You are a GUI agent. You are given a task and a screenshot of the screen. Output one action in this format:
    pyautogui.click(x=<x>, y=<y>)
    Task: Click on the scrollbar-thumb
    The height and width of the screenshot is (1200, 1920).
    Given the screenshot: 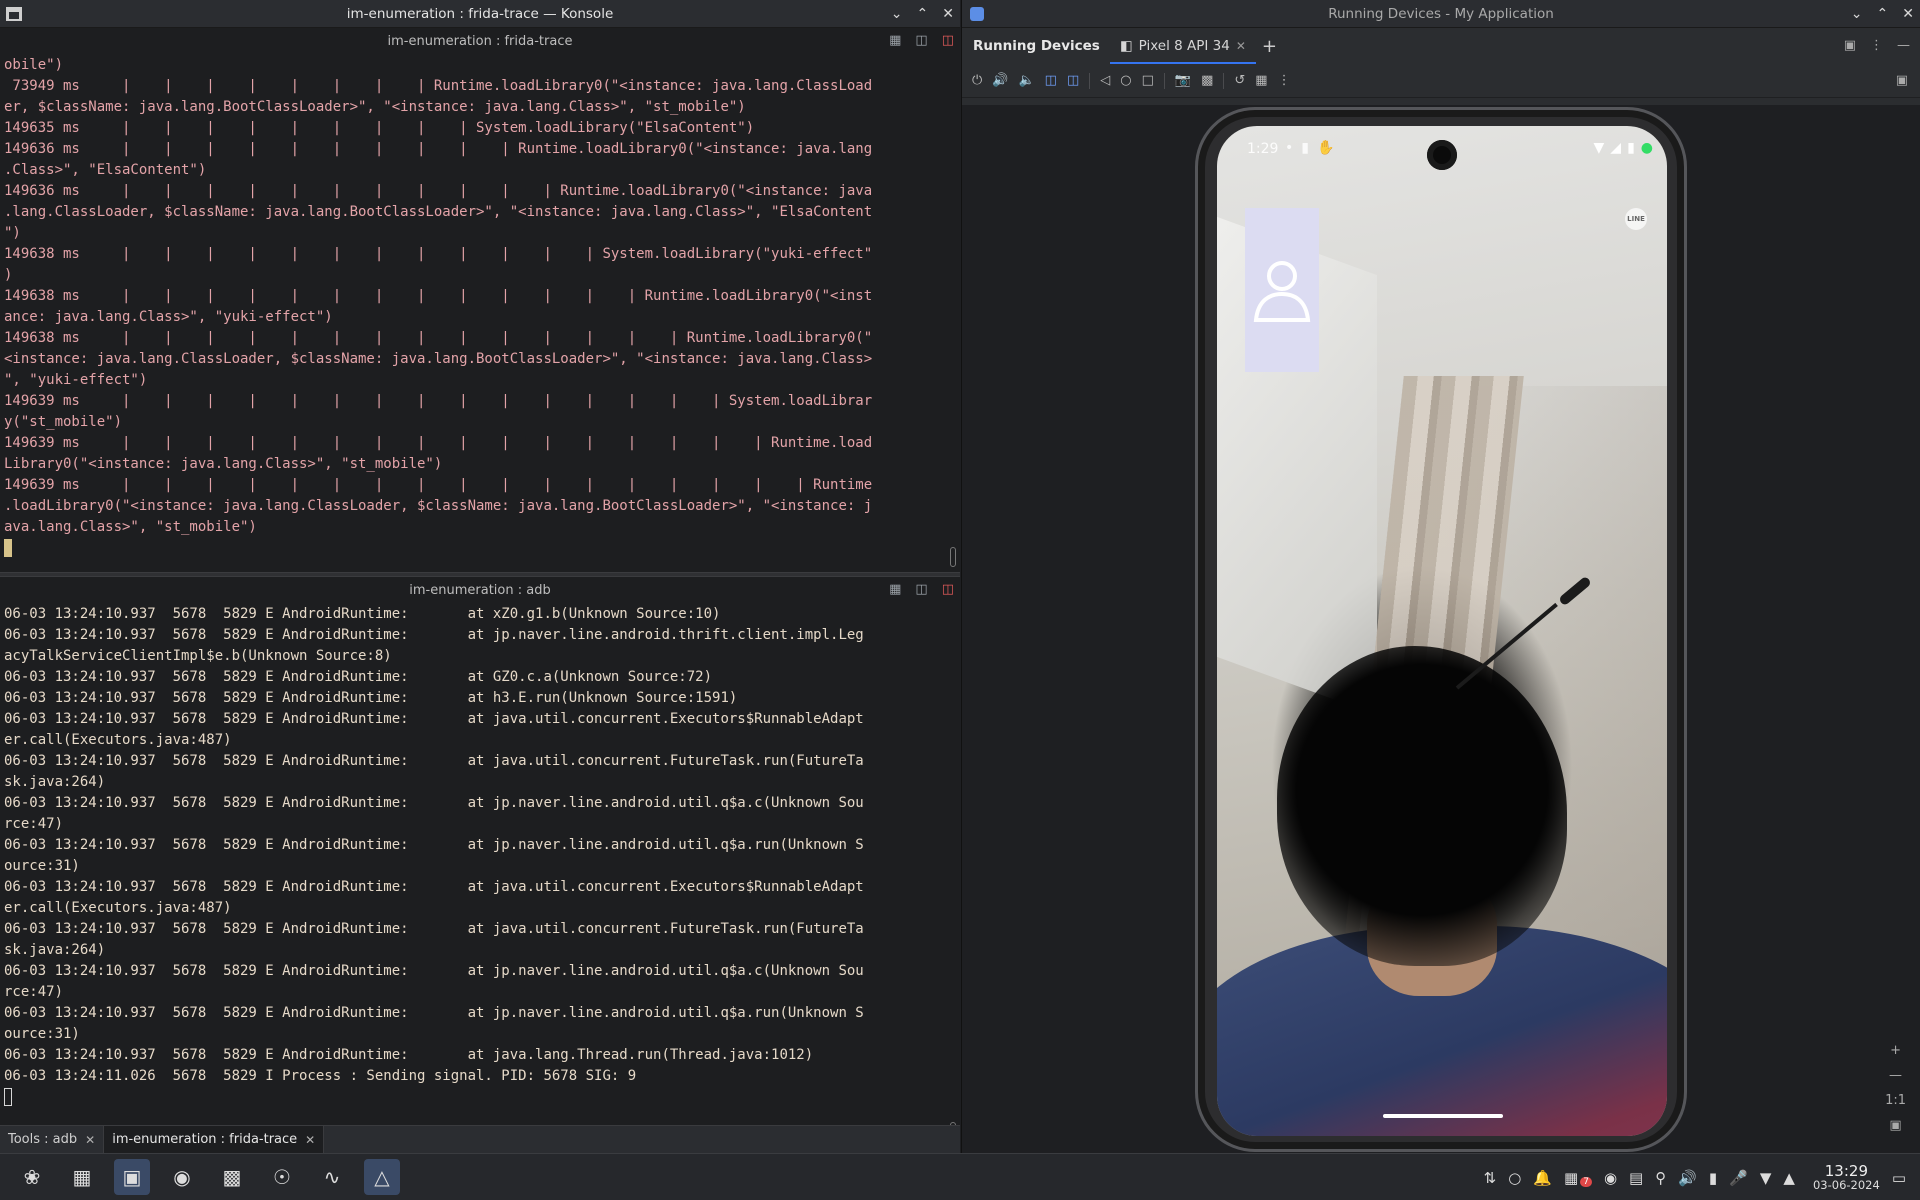 What is the action you would take?
    pyautogui.click(x=953, y=557)
    